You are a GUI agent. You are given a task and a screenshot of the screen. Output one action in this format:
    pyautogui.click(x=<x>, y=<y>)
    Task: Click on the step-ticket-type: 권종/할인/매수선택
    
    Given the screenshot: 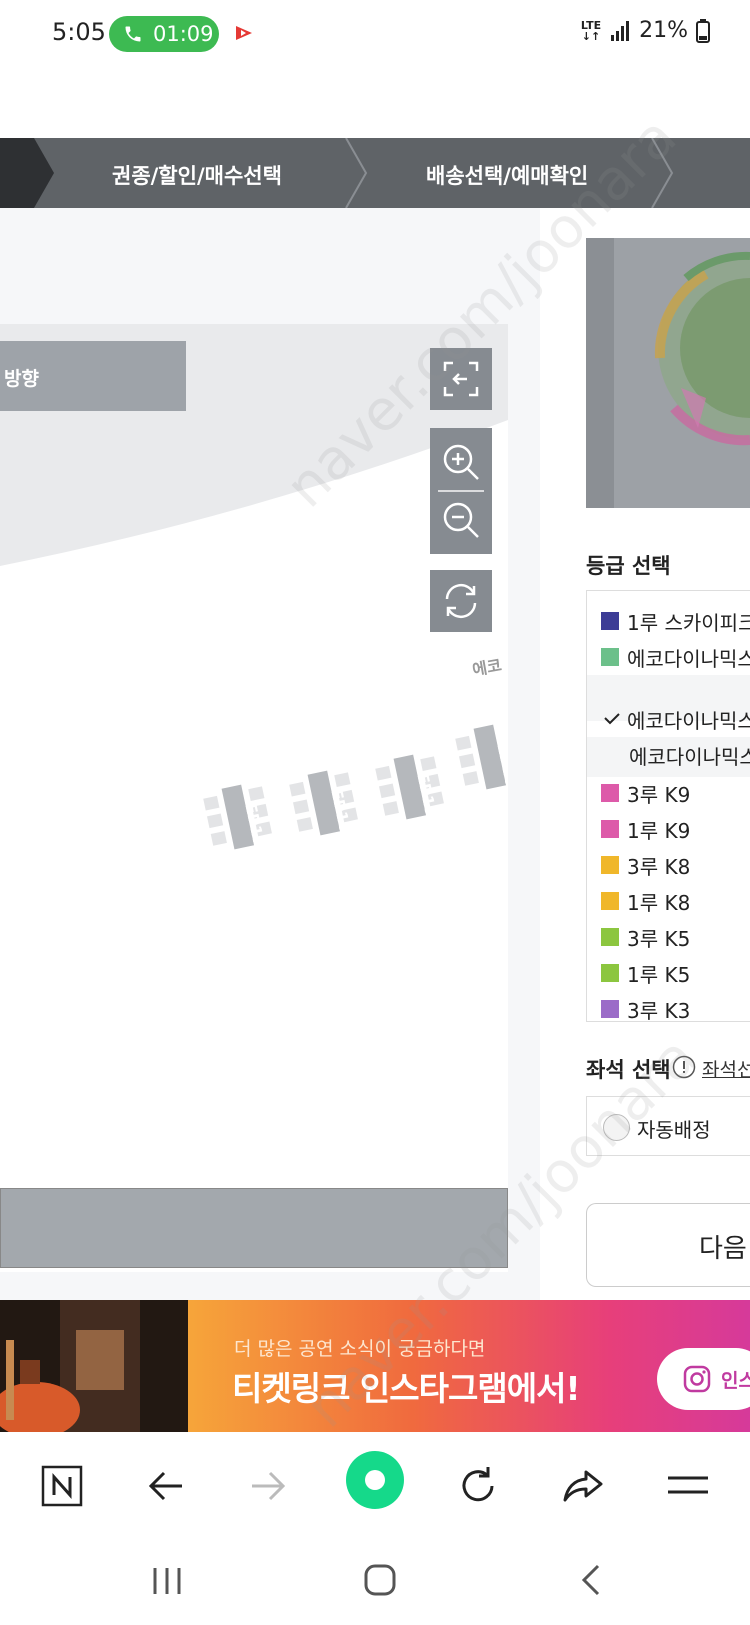 What is the action you would take?
    pyautogui.click(x=197, y=176)
    